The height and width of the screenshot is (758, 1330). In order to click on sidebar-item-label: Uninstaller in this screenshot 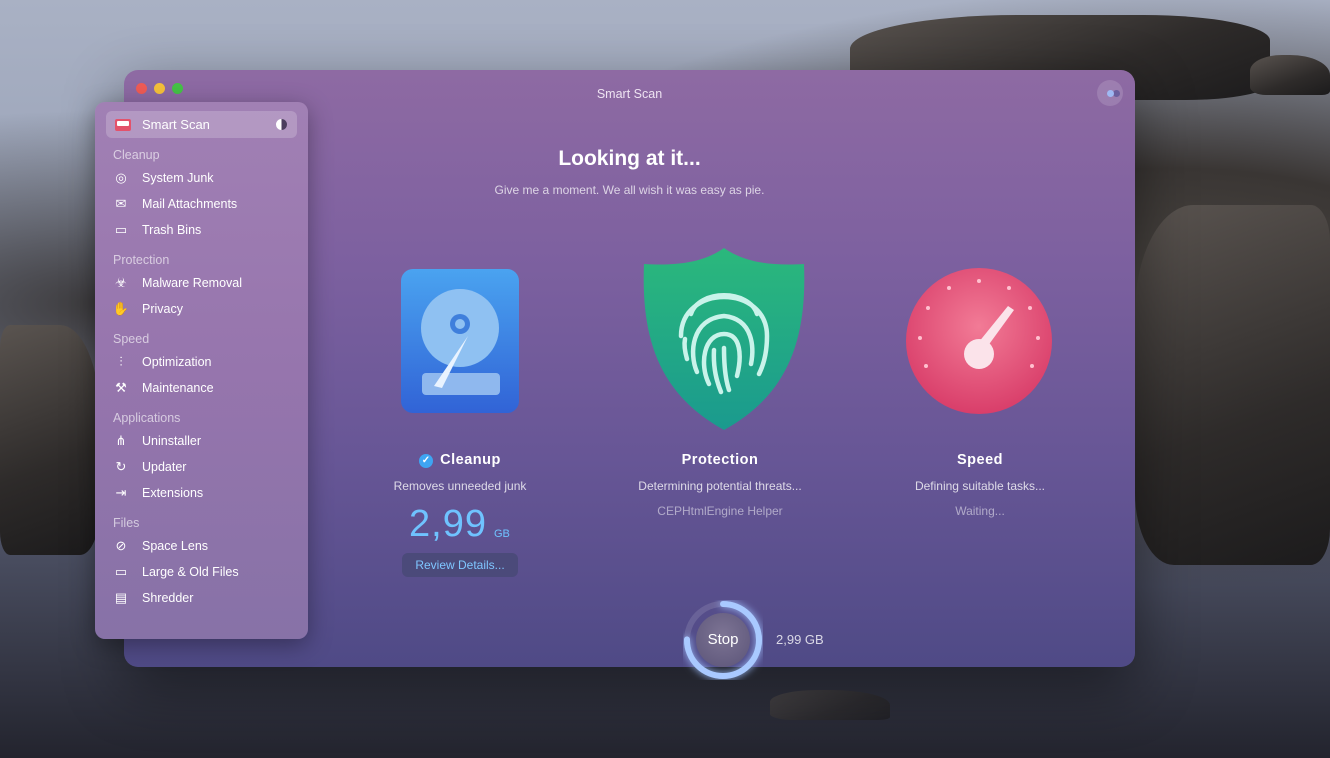, I will do `click(172, 441)`.